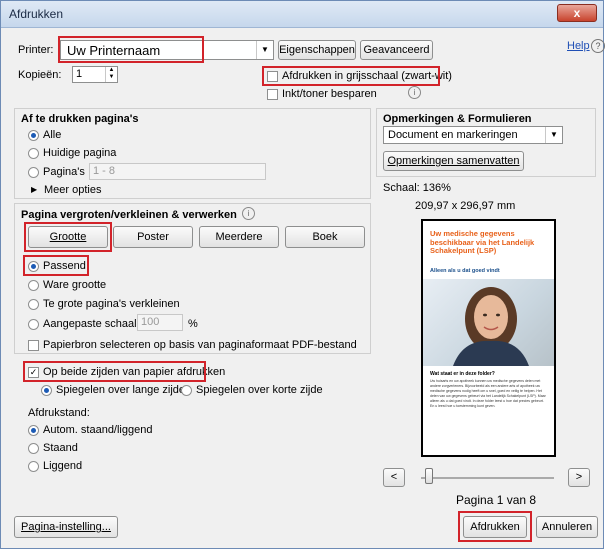 The image size is (606, 551). I want to click on tab-poster: Poster, so click(153, 237).